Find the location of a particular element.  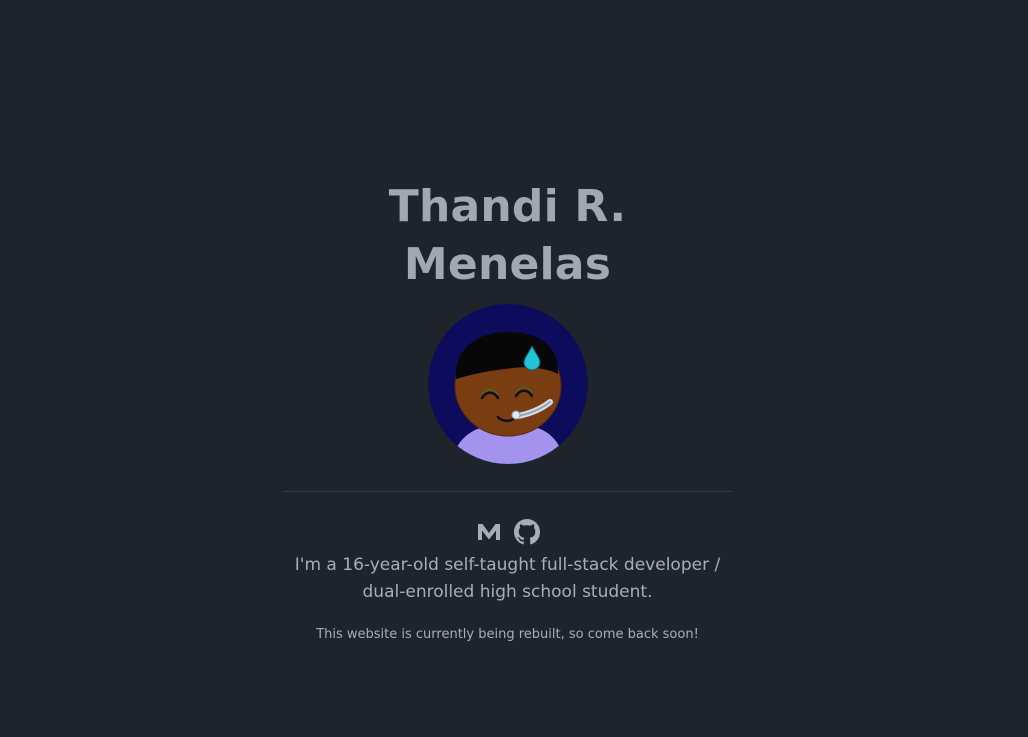

medium-icon is located at coordinates (488, 532).